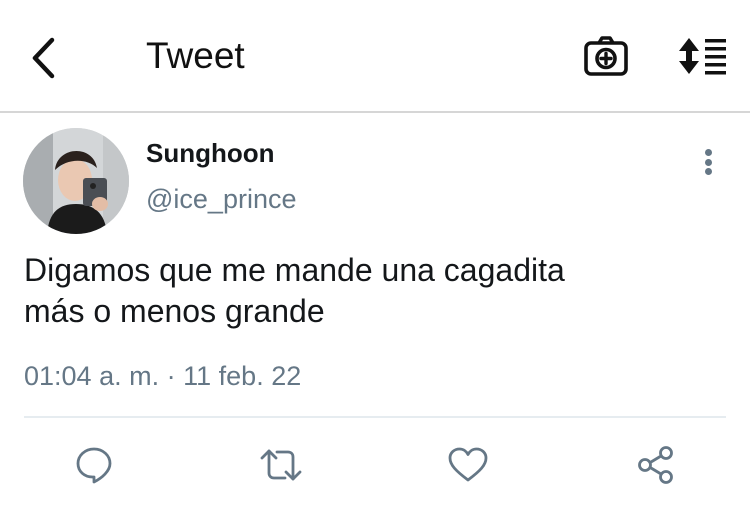 This screenshot has width=750, height=513. I want to click on tweet-text-line: Digamos que me mande una cagadita, so click(294, 270).